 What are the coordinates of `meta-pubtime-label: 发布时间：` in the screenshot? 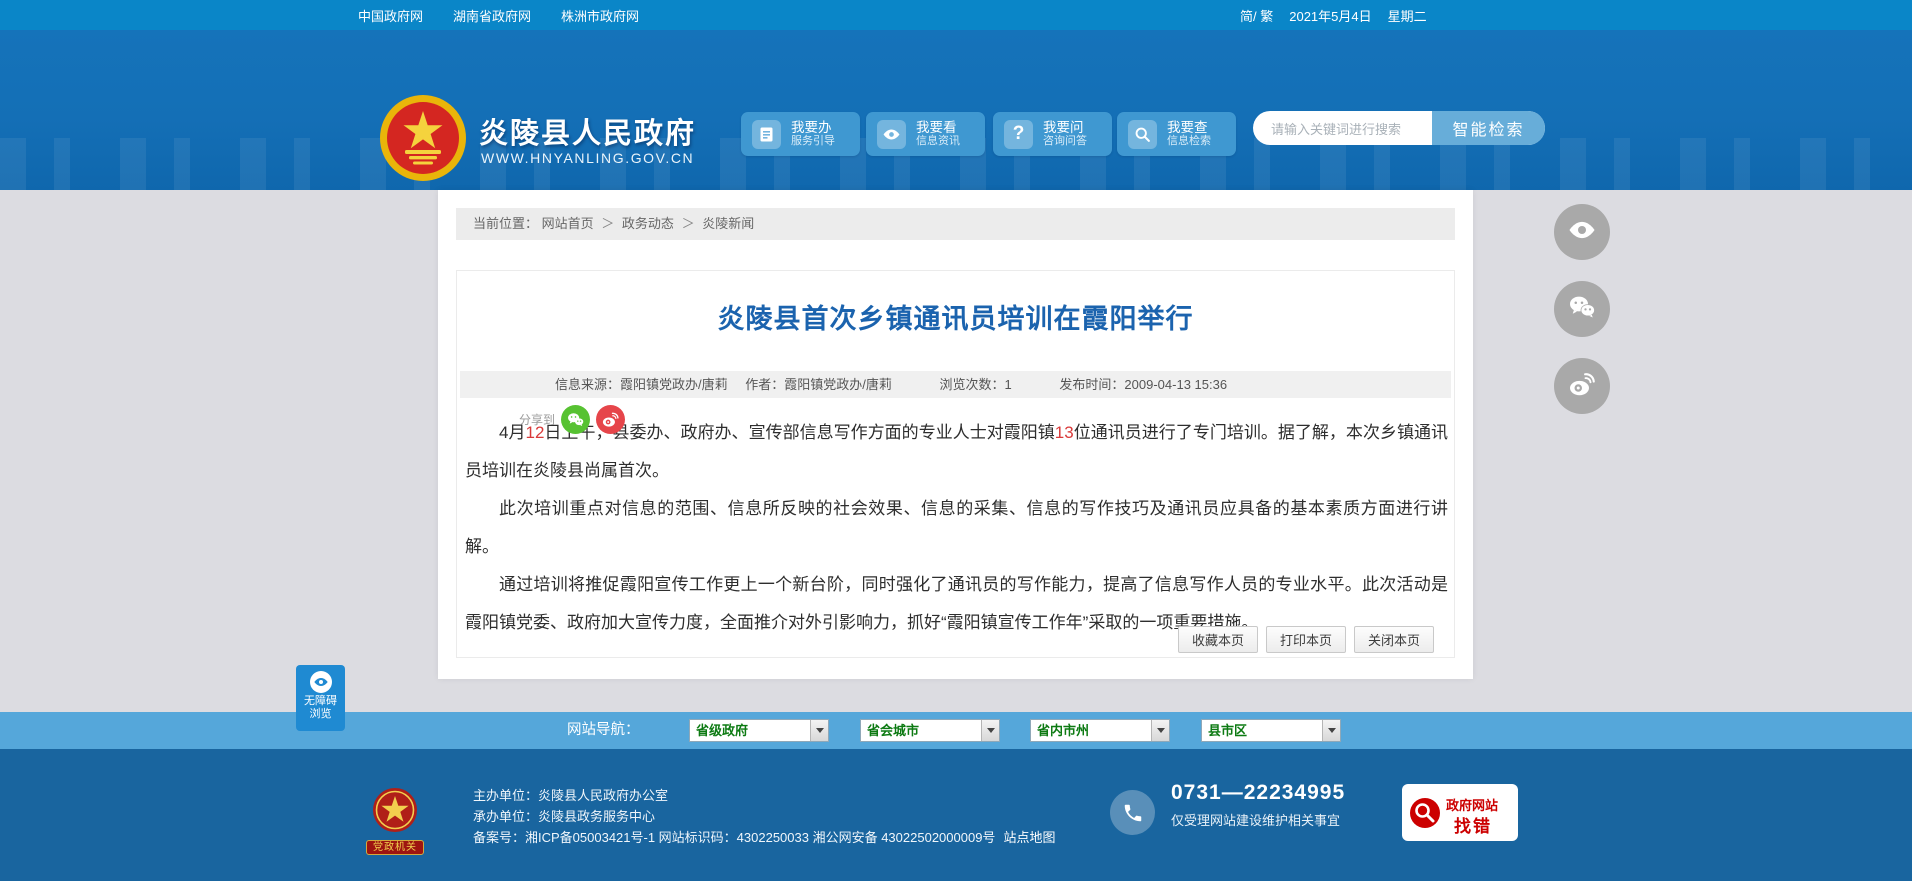 It's located at (1092, 384).